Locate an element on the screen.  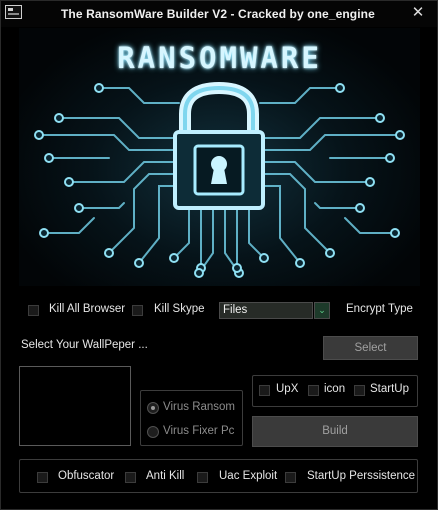
virus-fixer-radio is located at coordinates (153, 432).